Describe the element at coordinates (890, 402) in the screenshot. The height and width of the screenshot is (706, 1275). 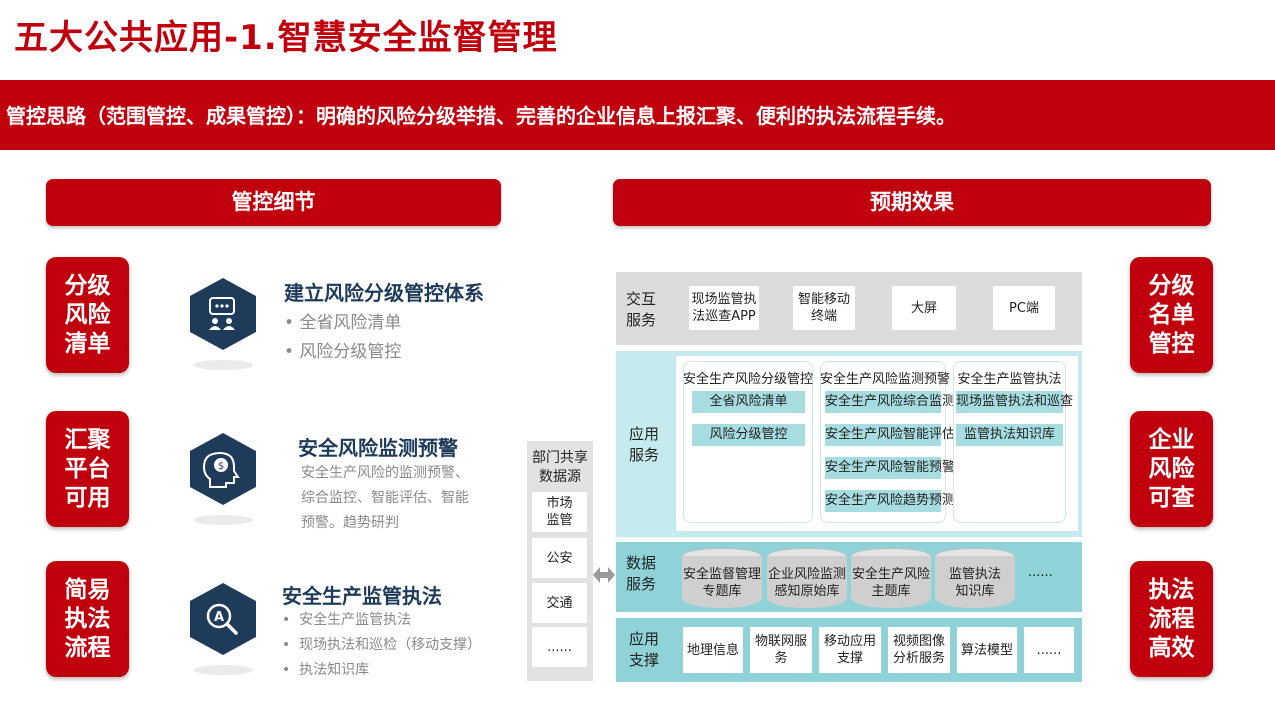
I see `app-item: 安全生产风险综合监测` at that location.